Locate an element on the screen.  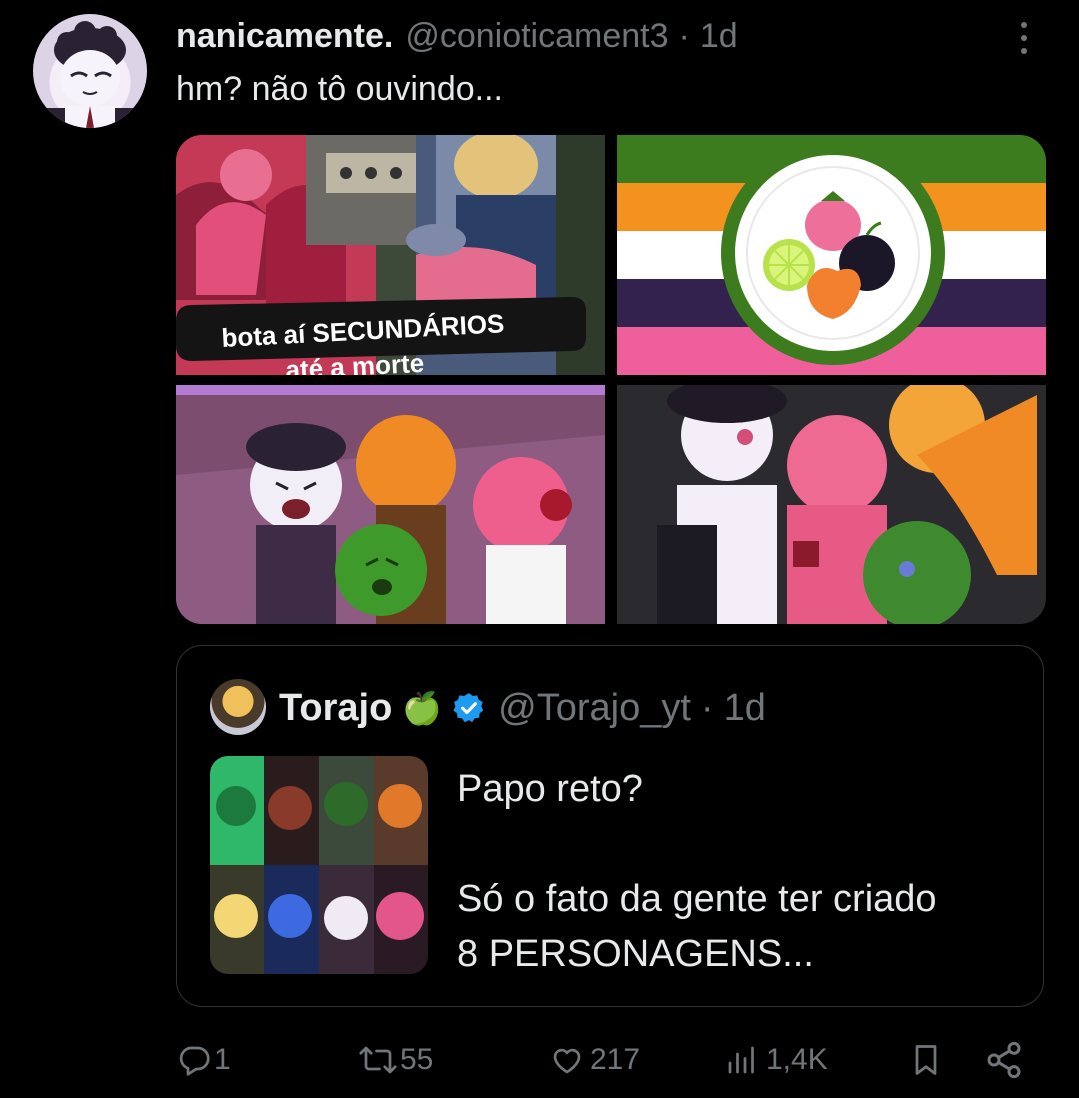
quote-time: 1d is located at coordinates (745, 708).